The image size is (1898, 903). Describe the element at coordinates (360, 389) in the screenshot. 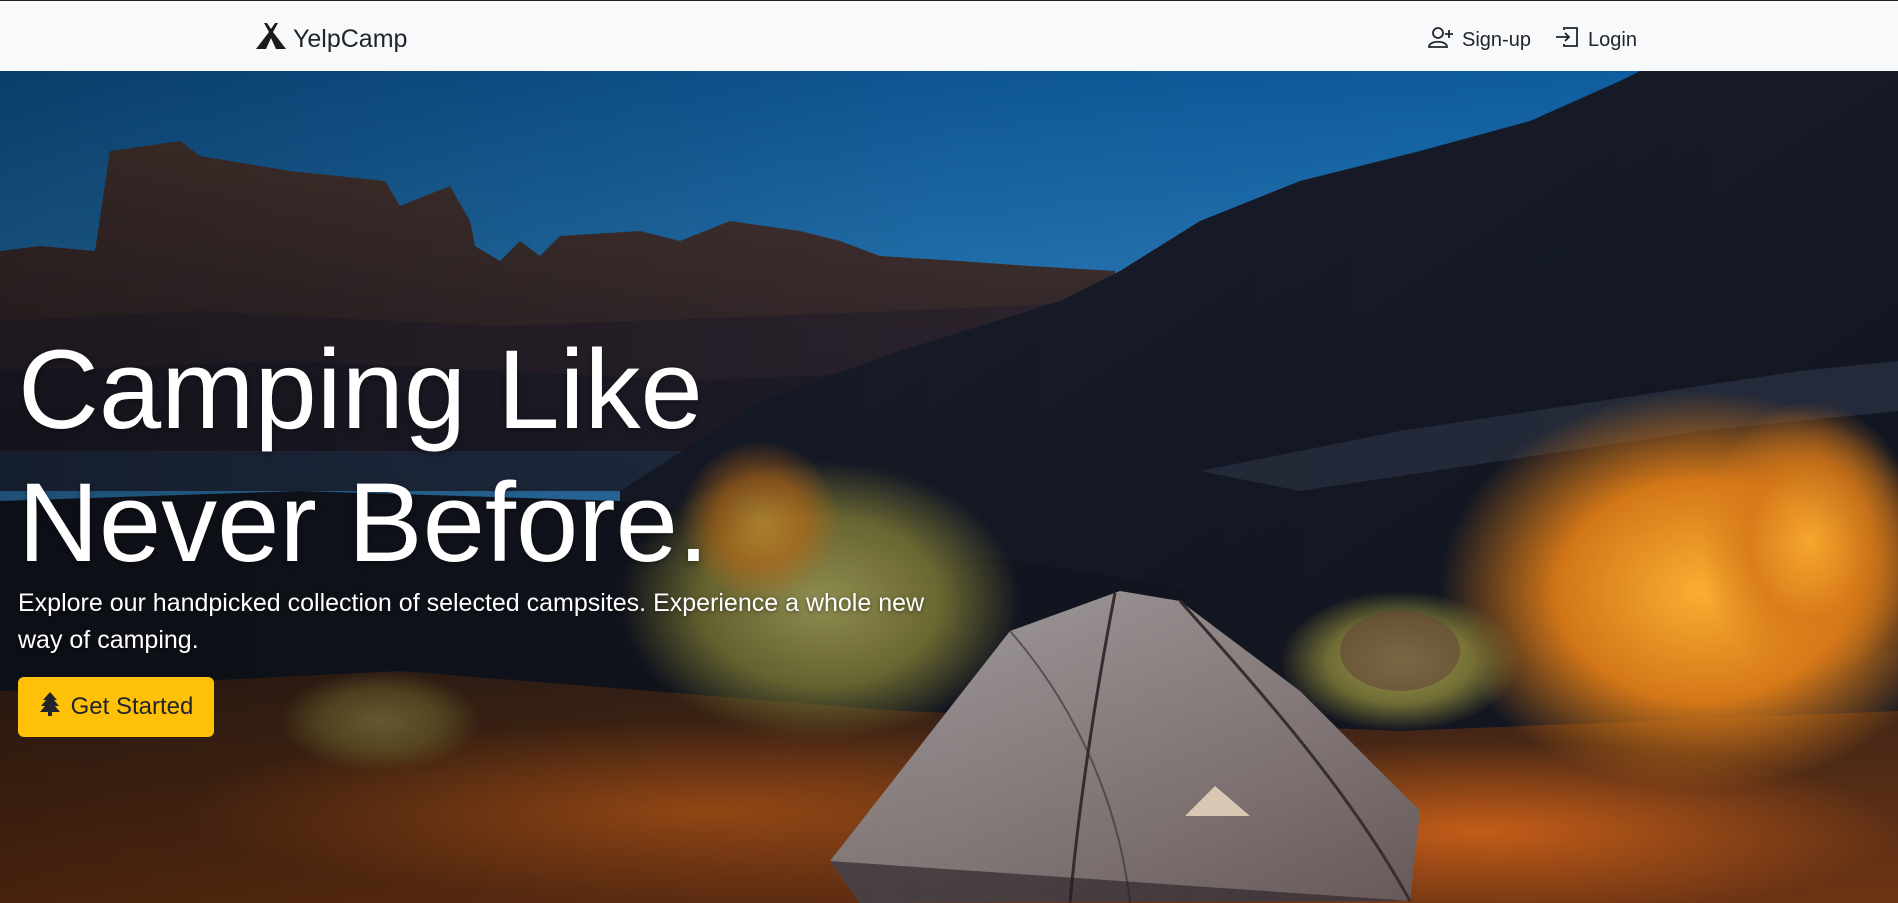

I see `hero-headline-line1: Camping Like` at that location.